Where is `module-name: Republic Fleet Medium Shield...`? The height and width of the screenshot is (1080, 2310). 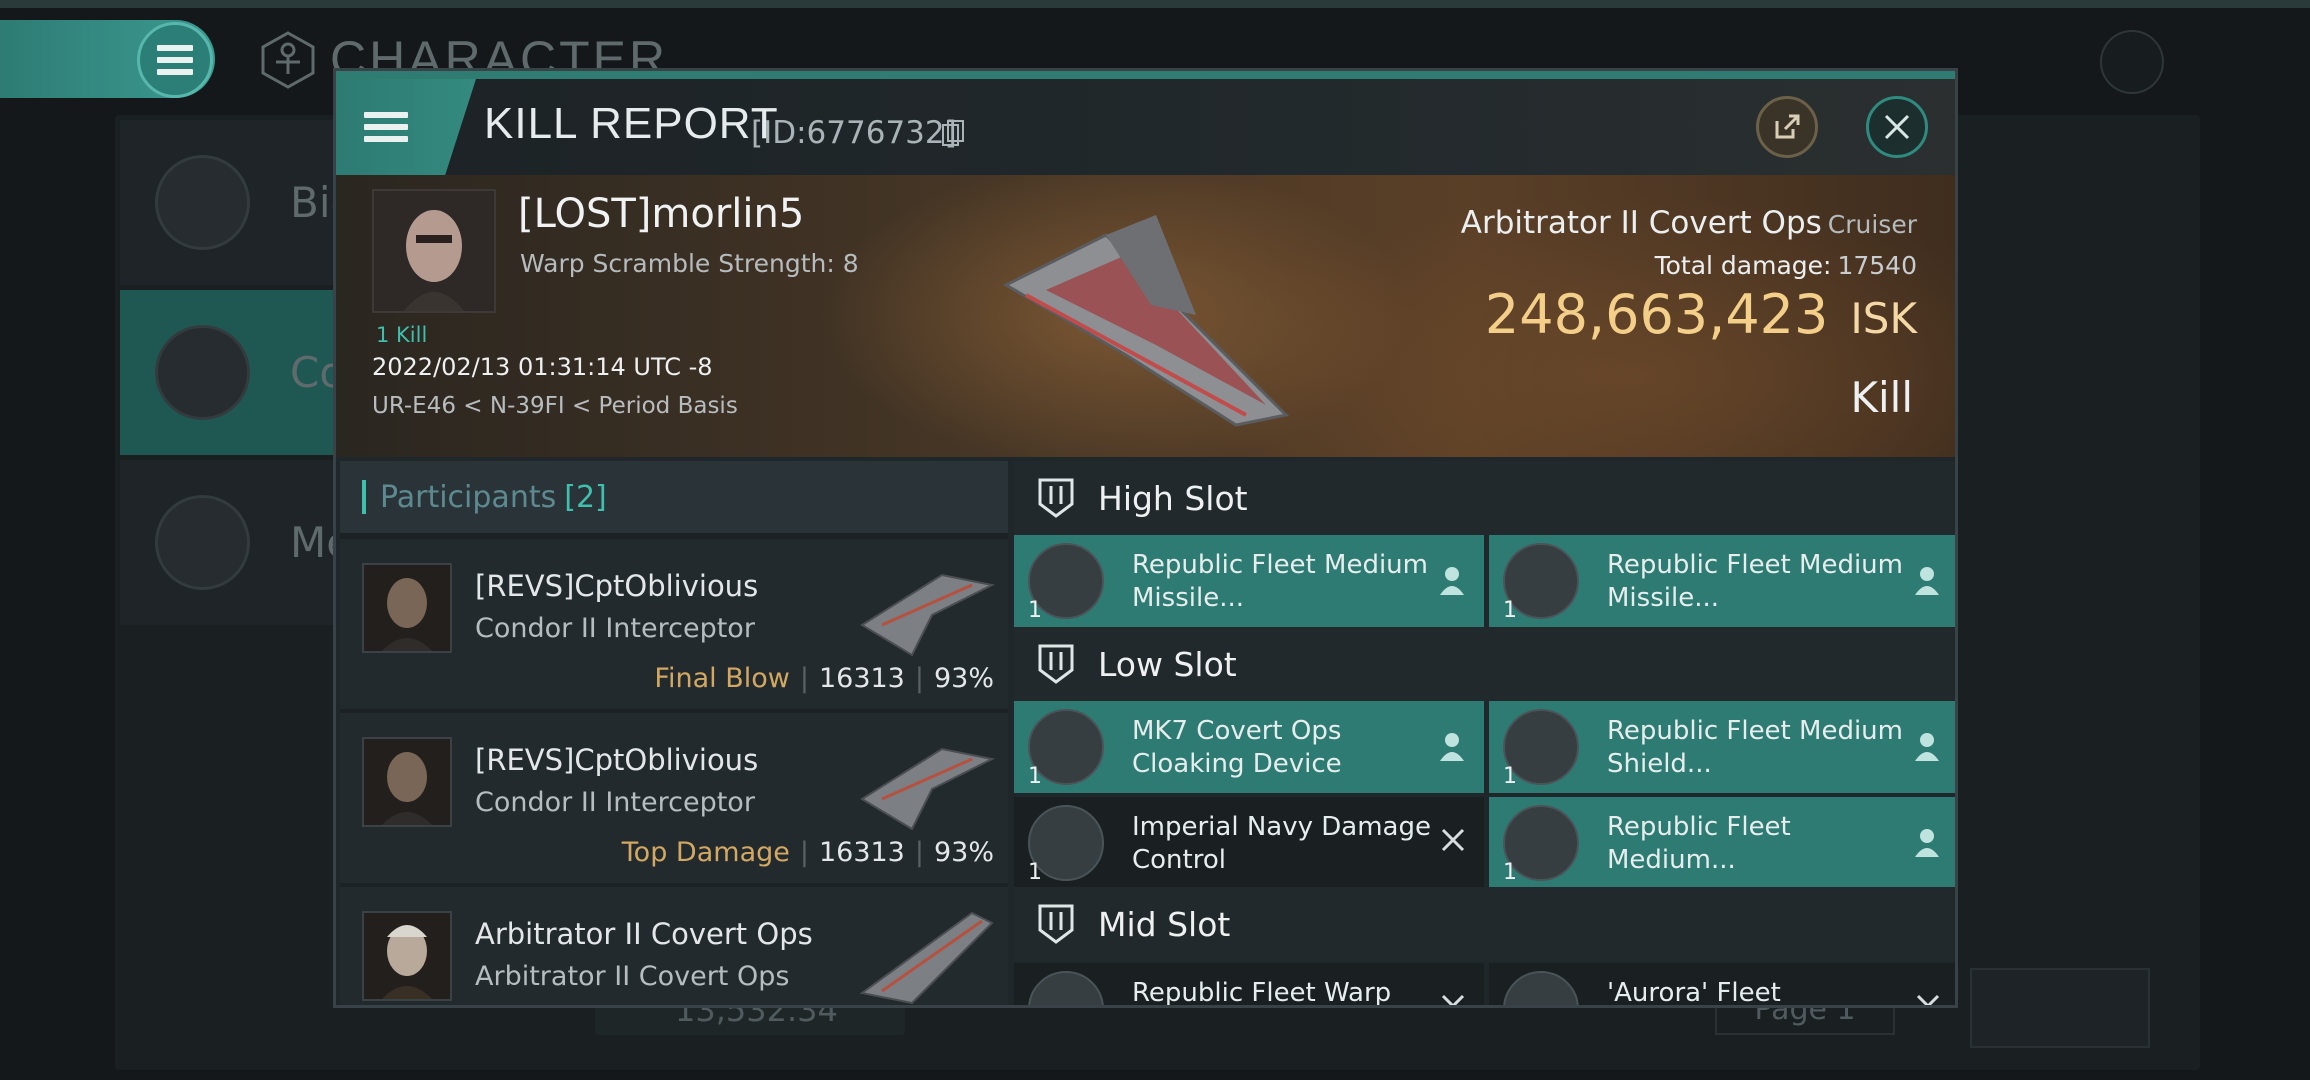 module-name: Republic Fleet Medium Shield... is located at coordinates (1755, 747).